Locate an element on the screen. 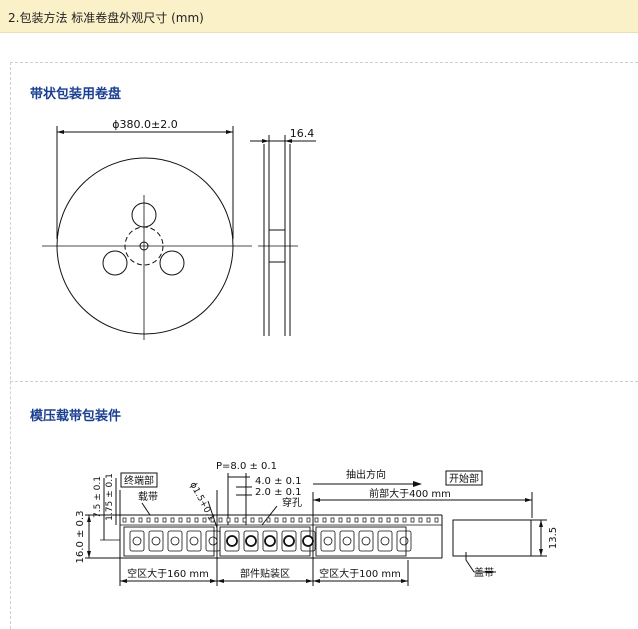  start-part-label: 开始部 is located at coordinates (464, 478).